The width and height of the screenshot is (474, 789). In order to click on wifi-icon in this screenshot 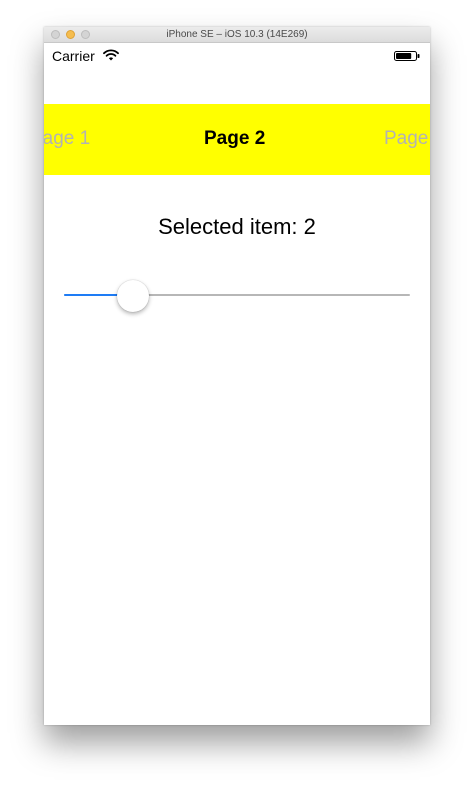, I will do `click(111, 55)`.